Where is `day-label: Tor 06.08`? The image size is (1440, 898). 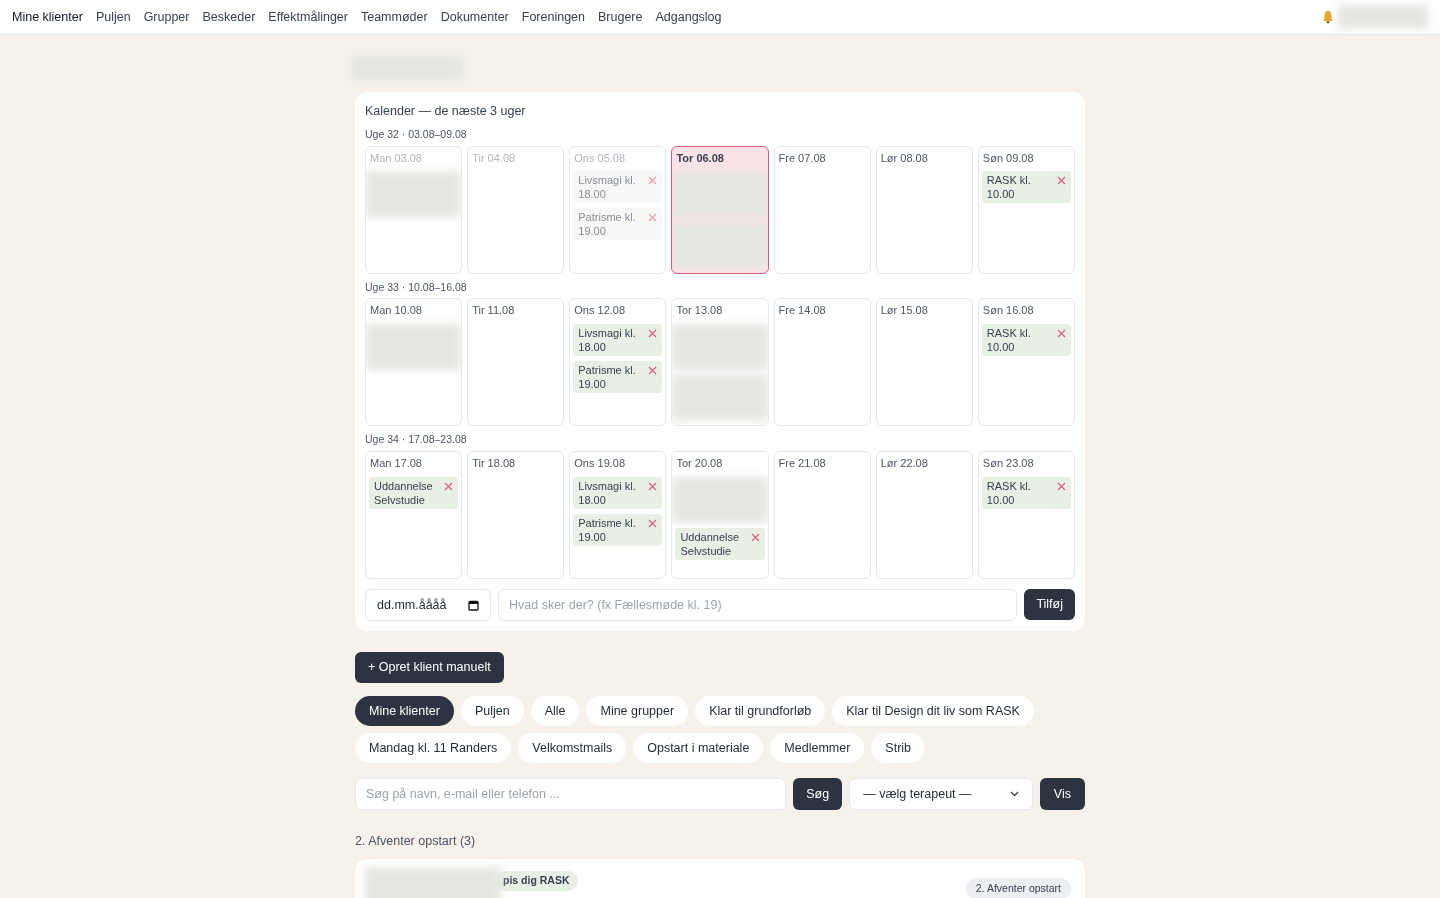 day-label: Tor 06.08 is located at coordinates (700, 158).